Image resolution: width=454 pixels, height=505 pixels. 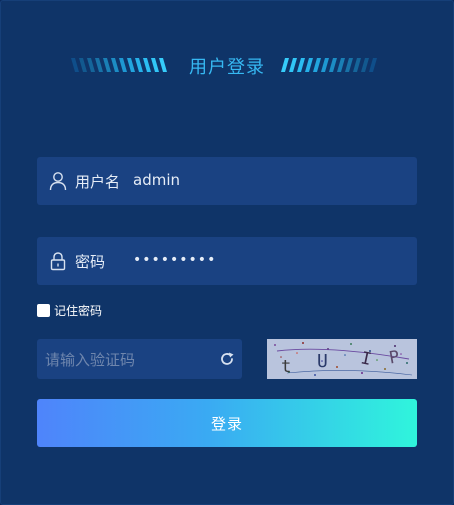 What do you see at coordinates (227, 423) in the screenshot?
I see `login-button: 登录` at bounding box center [227, 423].